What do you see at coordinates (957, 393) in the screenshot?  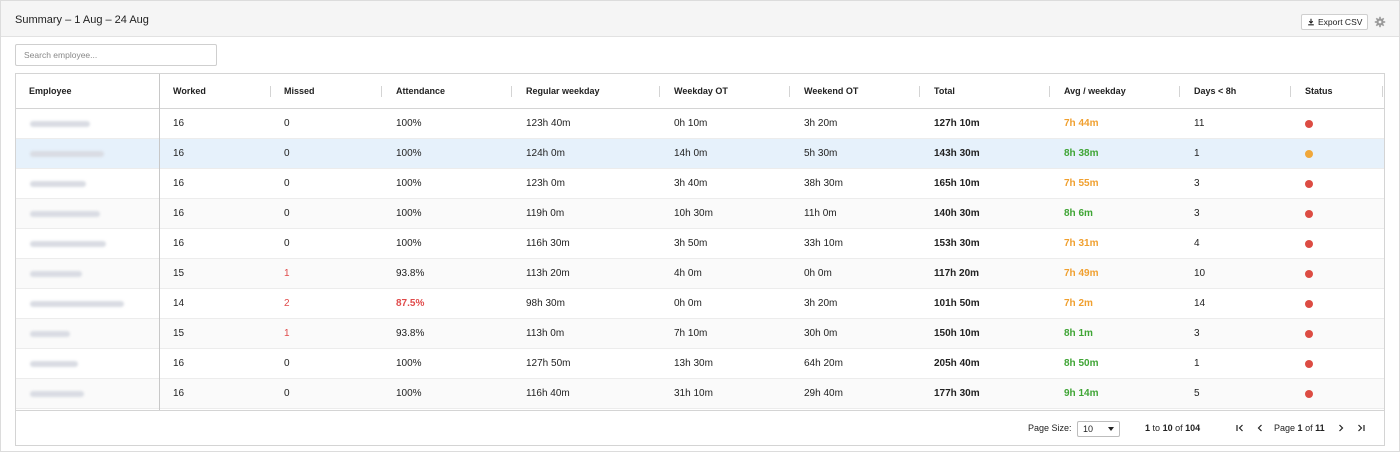 I see `cell-total: 177h 30m` at bounding box center [957, 393].